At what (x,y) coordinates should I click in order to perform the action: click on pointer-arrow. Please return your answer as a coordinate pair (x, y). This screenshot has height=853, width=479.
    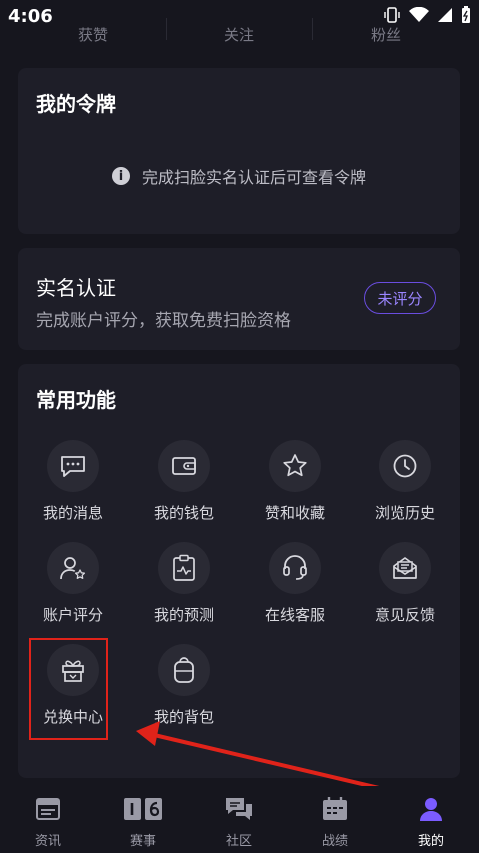
    Looking at the image, I should click on (284, 761).